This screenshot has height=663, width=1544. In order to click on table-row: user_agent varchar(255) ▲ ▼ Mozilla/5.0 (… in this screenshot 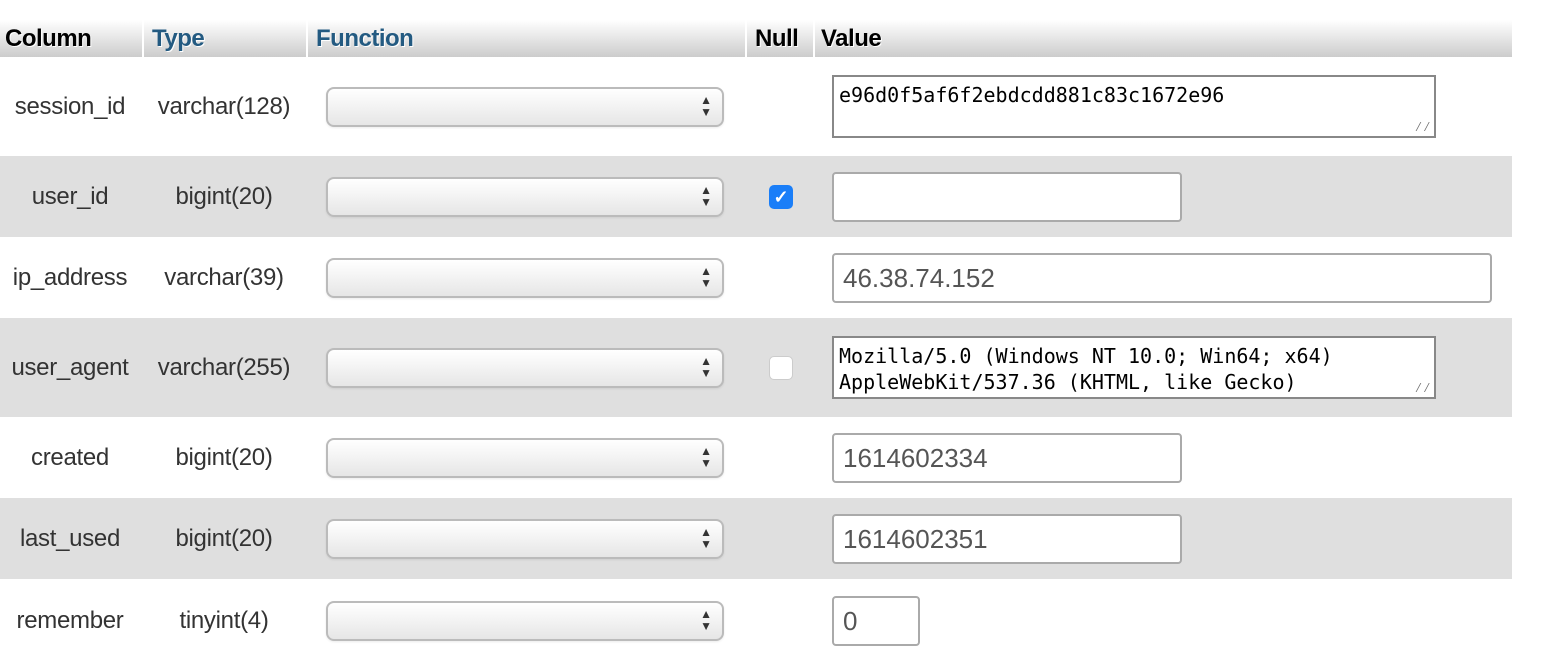, I will do `click(756, 367)`.